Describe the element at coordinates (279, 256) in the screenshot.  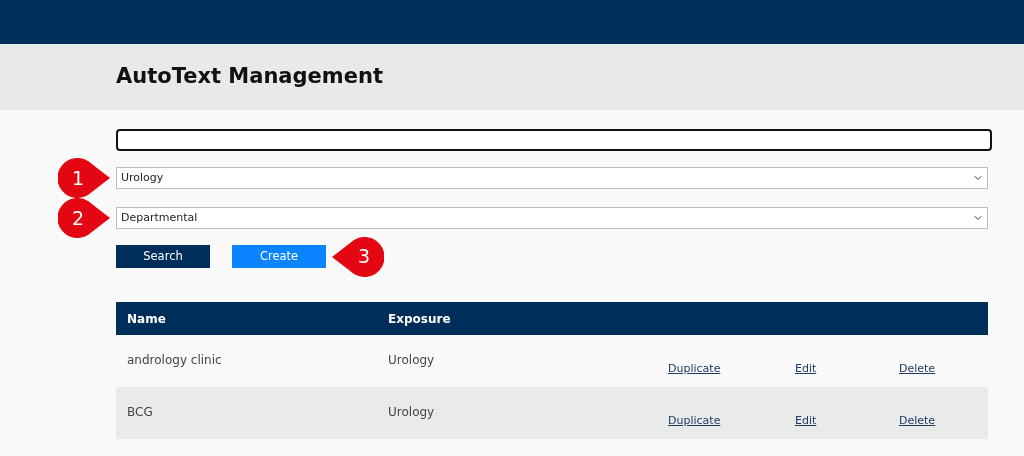
I see `create-button: Create` at that location.